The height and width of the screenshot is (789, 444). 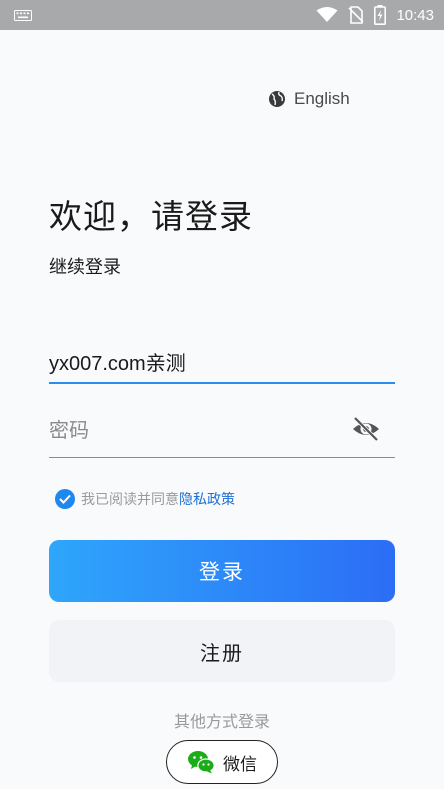 What do you see at coordinates (207, 500) in the screenshot?
I see `privacy-policy-link: 隐私政策` at bounding box center [207, 500].